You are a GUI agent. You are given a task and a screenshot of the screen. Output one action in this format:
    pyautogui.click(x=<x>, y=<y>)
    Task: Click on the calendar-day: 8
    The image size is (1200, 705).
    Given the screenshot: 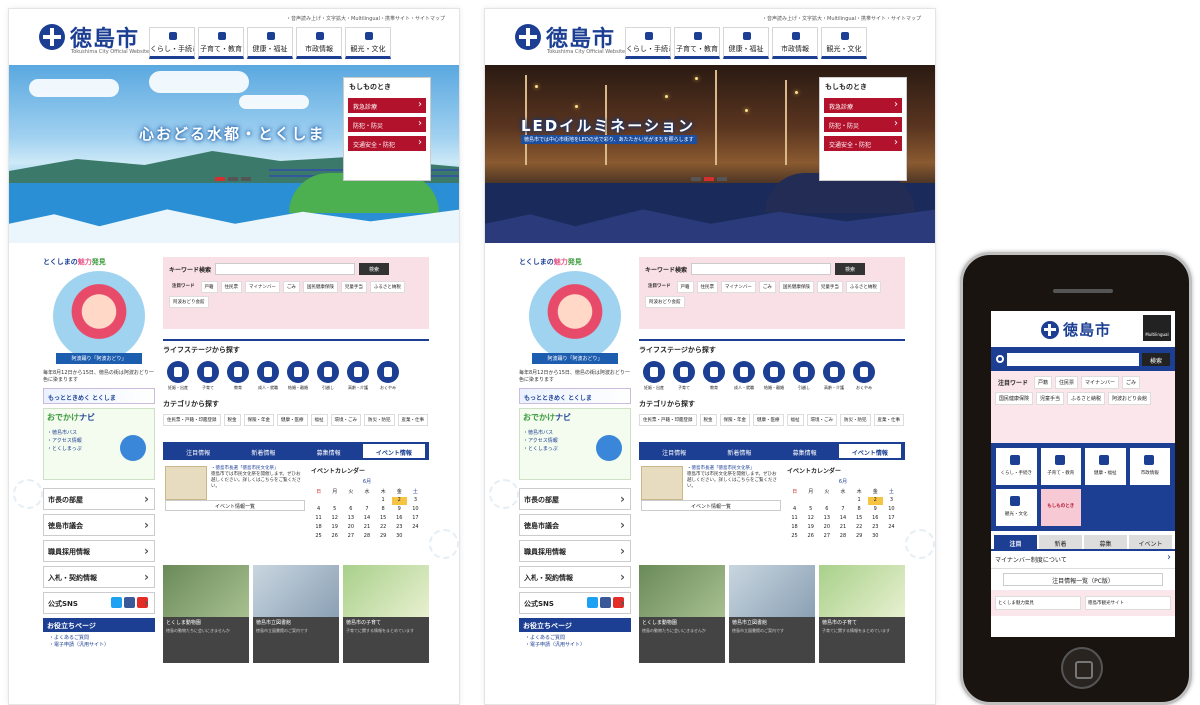 What is the action you would take?
    pyautogui.click(x=859, y=510)
    